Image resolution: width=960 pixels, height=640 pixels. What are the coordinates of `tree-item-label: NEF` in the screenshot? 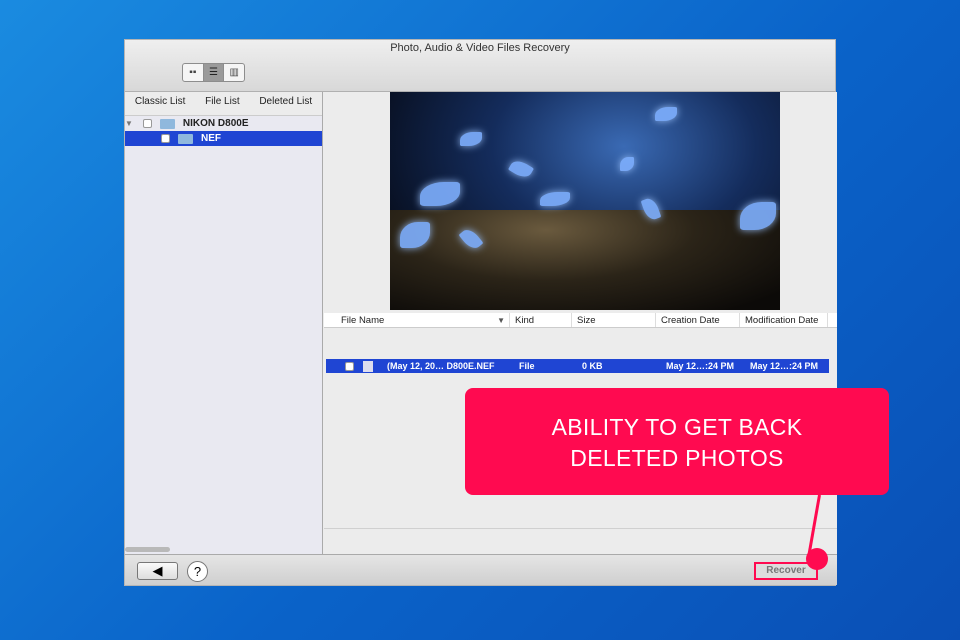 It's located at (211, 138).